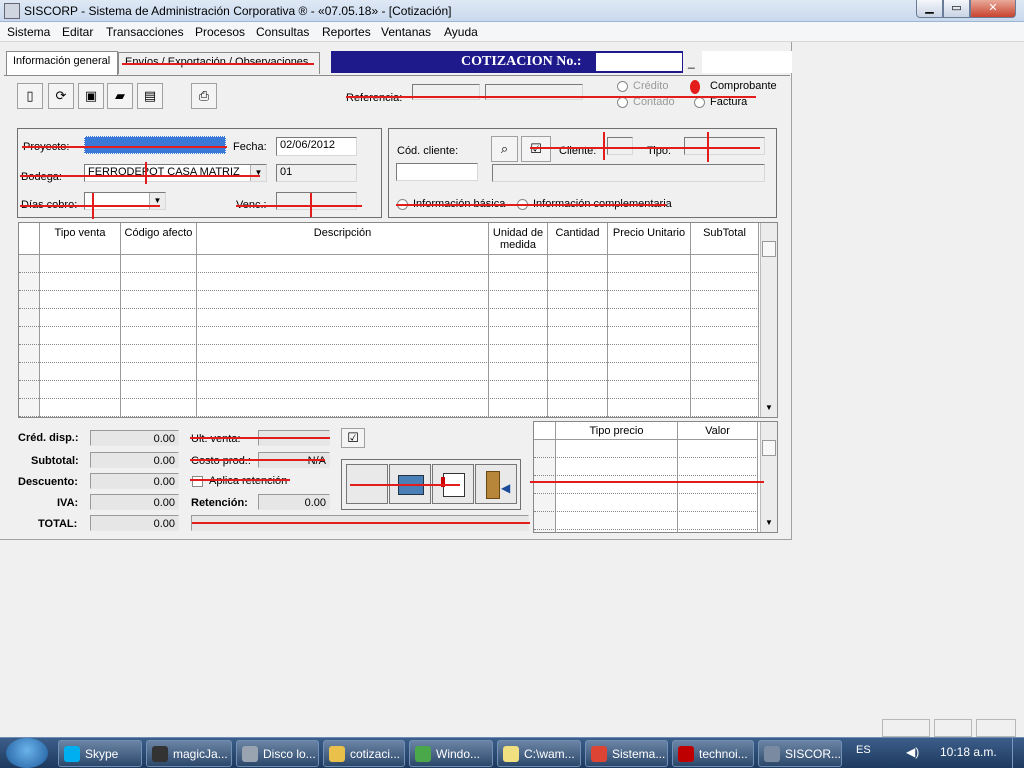 This screenshot has height=768, width=1024. Describe the element at coordinates (258, 173) in the screenshot. I see `bodega-chevron-down-icon: ▼` at that location.